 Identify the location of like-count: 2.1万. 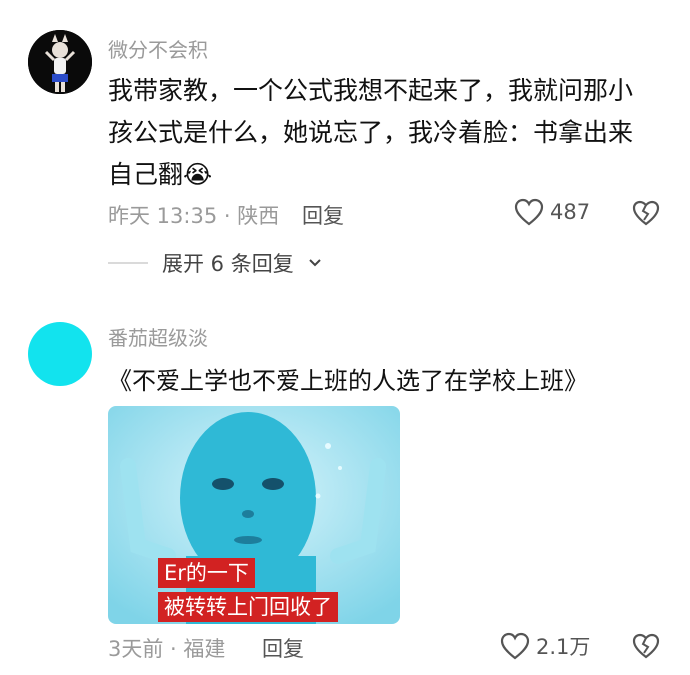
(563, 647).